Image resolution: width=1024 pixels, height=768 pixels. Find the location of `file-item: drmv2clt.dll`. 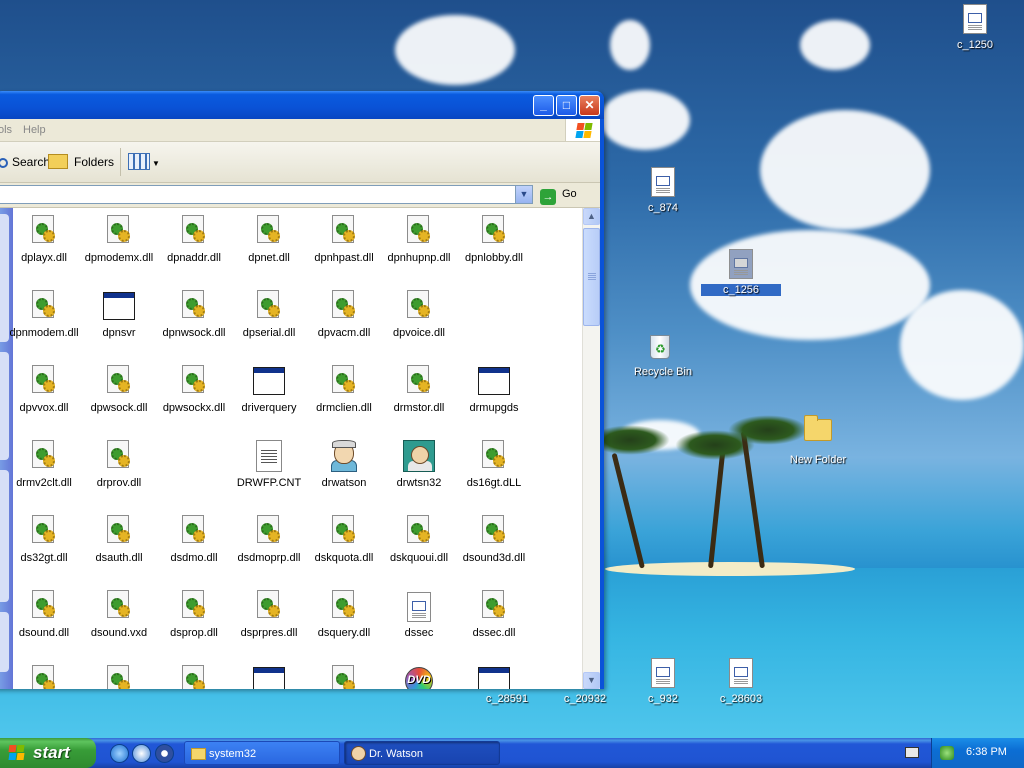

file-item: drmv2clt.dll is located at coordinates (44, 463).